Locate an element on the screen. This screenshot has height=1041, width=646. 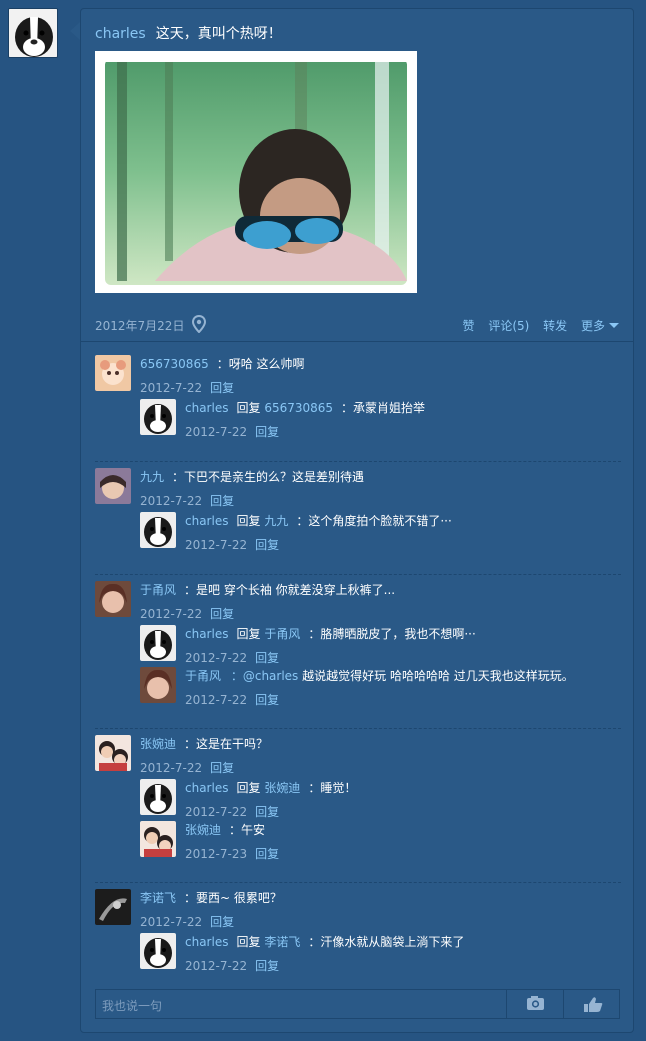
reply-target: 656730865 is located at coordinates (298, 408).